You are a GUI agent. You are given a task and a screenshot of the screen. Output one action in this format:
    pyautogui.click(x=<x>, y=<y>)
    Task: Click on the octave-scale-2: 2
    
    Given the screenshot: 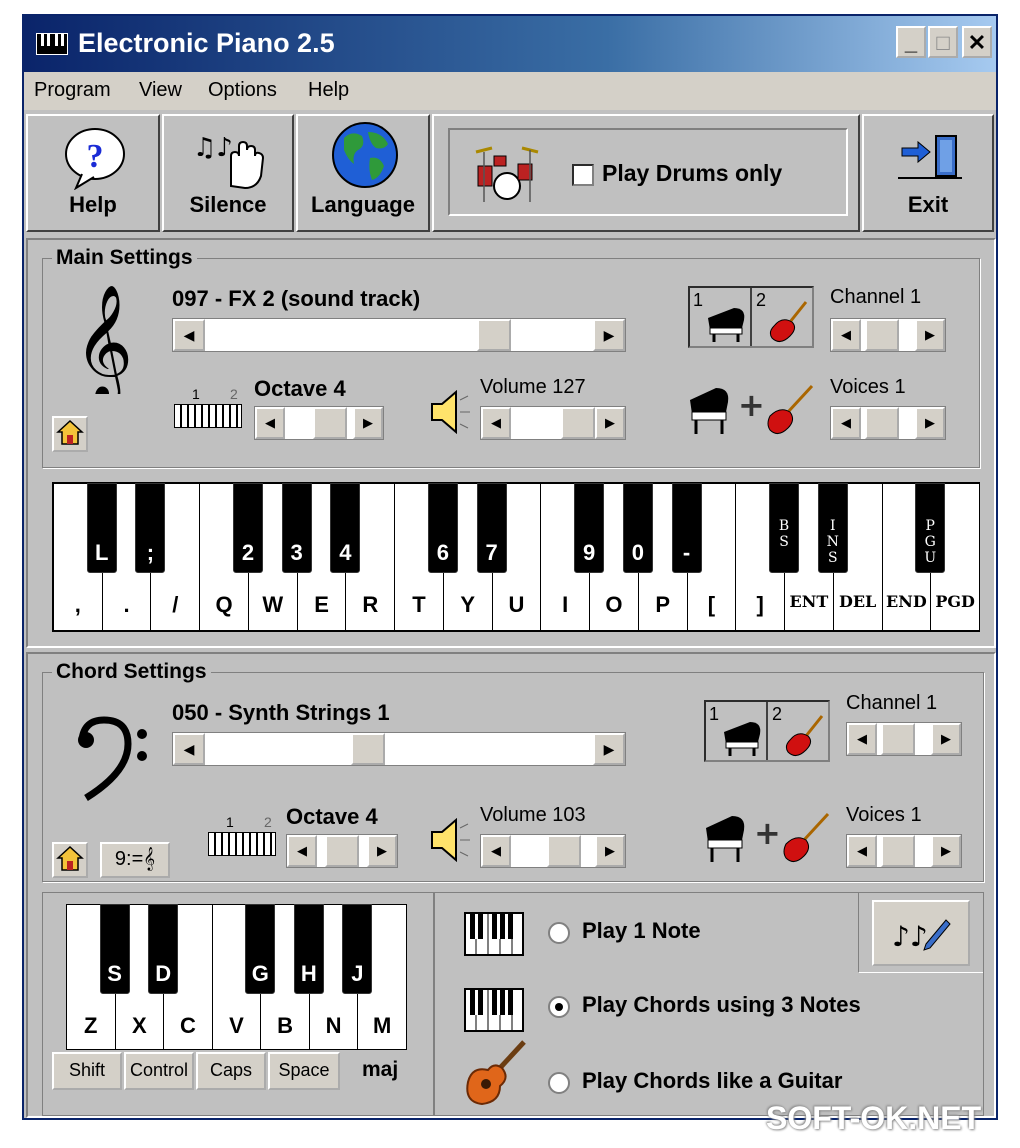 What is the action you would take?
    pyautogui.click(x=268, y=822)
    